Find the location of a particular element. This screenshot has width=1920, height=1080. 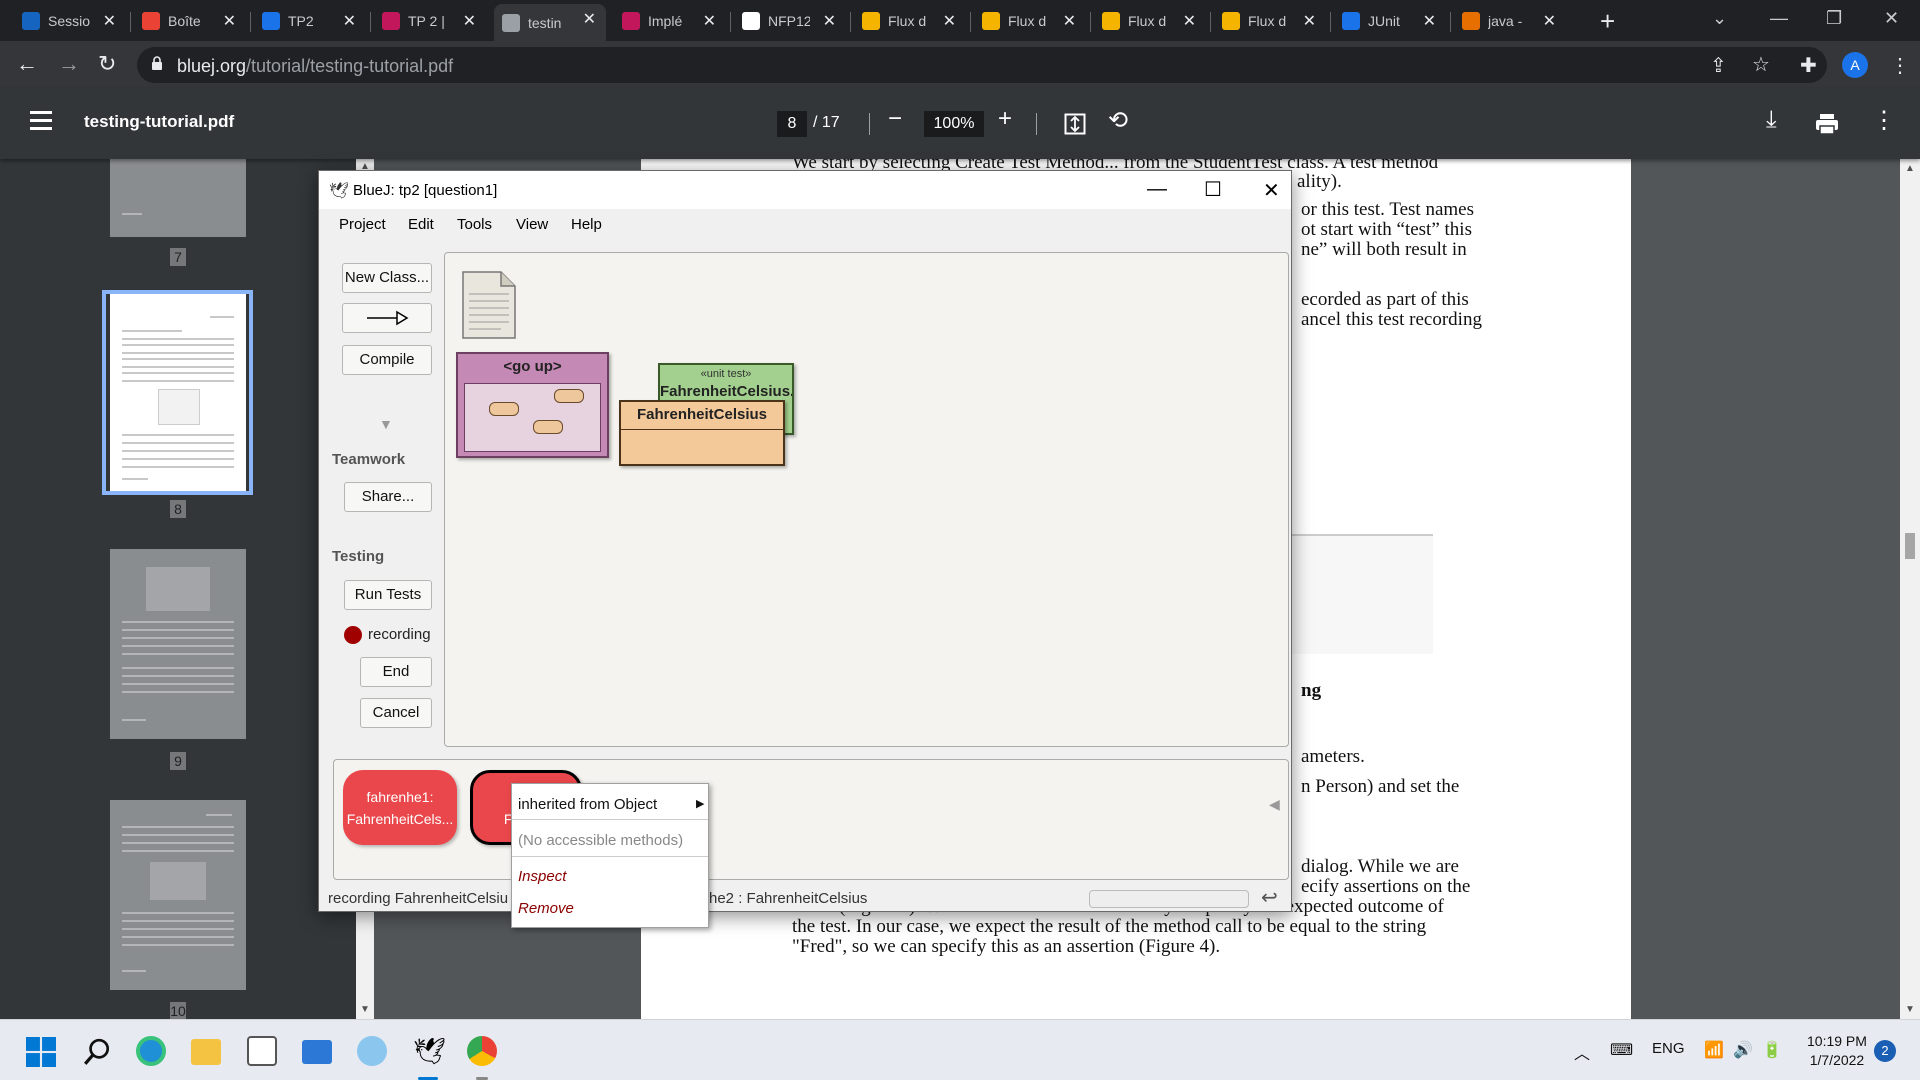

chrome-icon is located at coordinates (482, 1051).